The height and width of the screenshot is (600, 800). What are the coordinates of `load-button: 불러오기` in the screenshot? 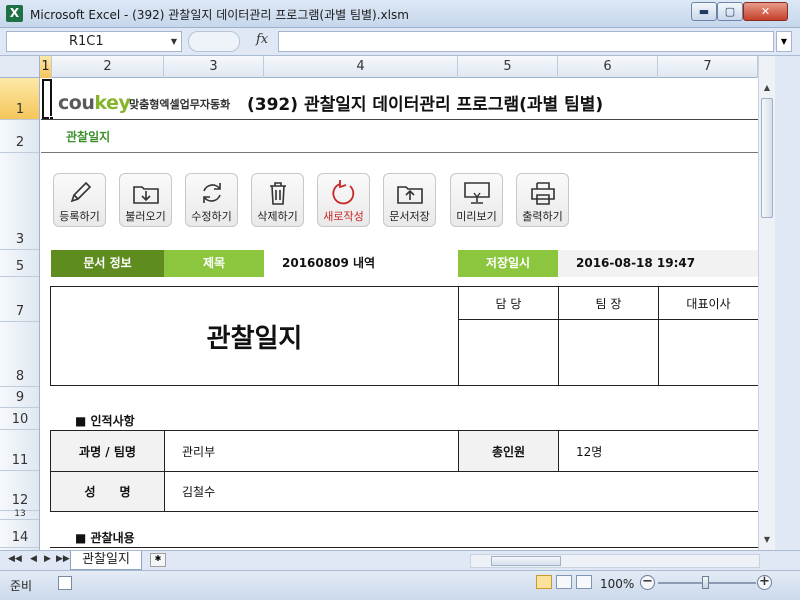 It's located at (145, 200).